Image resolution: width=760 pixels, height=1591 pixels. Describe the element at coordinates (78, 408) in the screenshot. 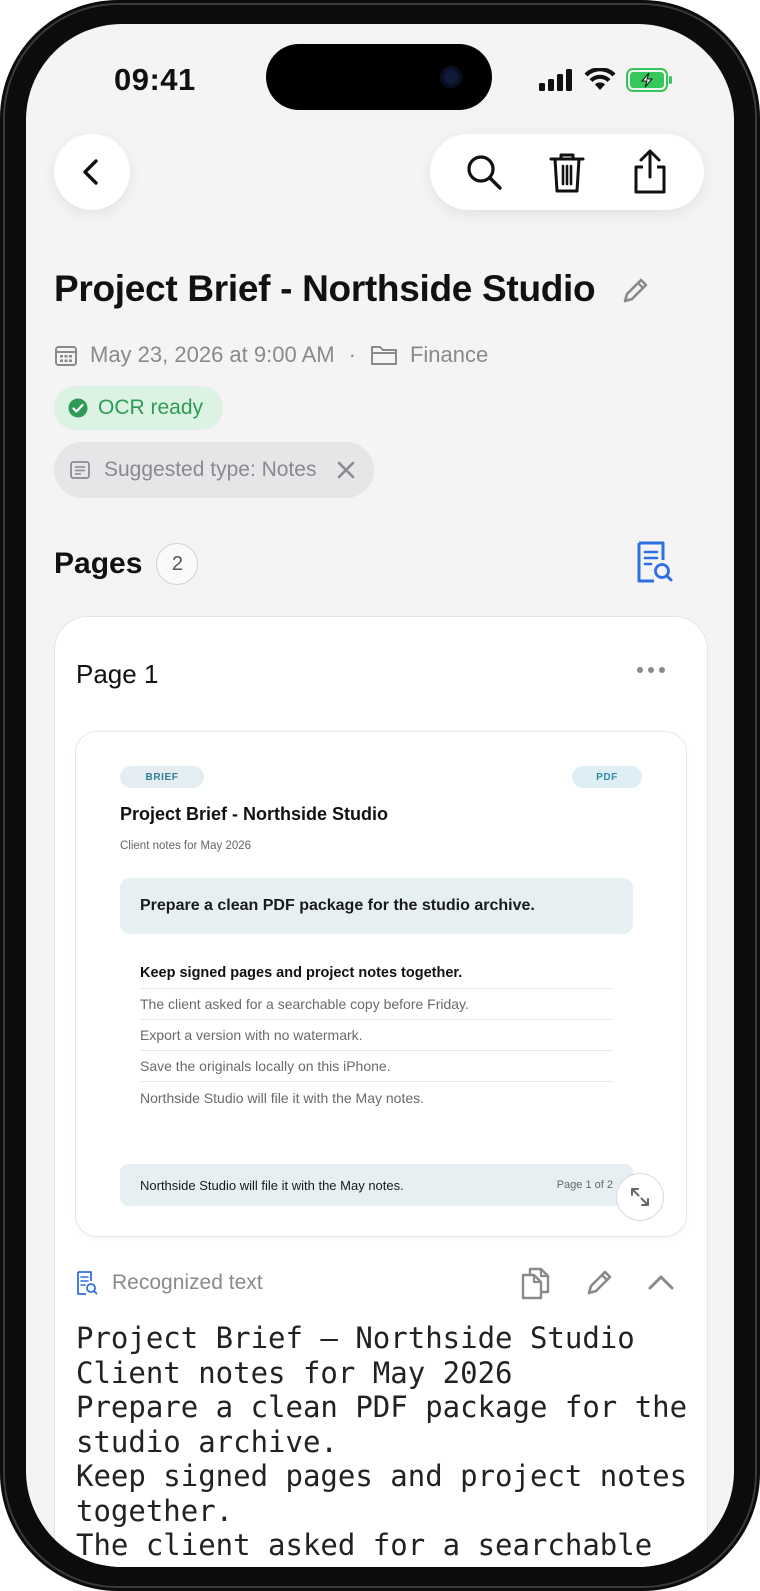

I see `check-circle-icon` at that location.